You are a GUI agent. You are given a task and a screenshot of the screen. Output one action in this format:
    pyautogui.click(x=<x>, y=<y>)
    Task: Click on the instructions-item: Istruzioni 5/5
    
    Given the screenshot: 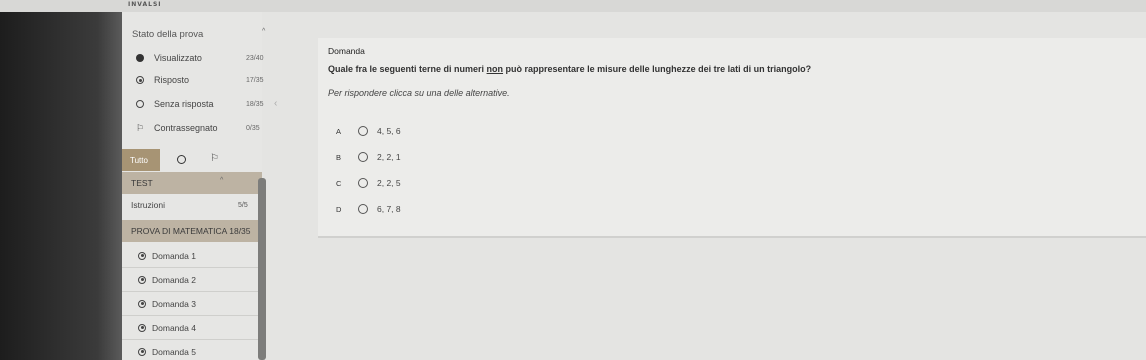 What is the action you would take?
    pyautogui.click(x=192, y=205)
    